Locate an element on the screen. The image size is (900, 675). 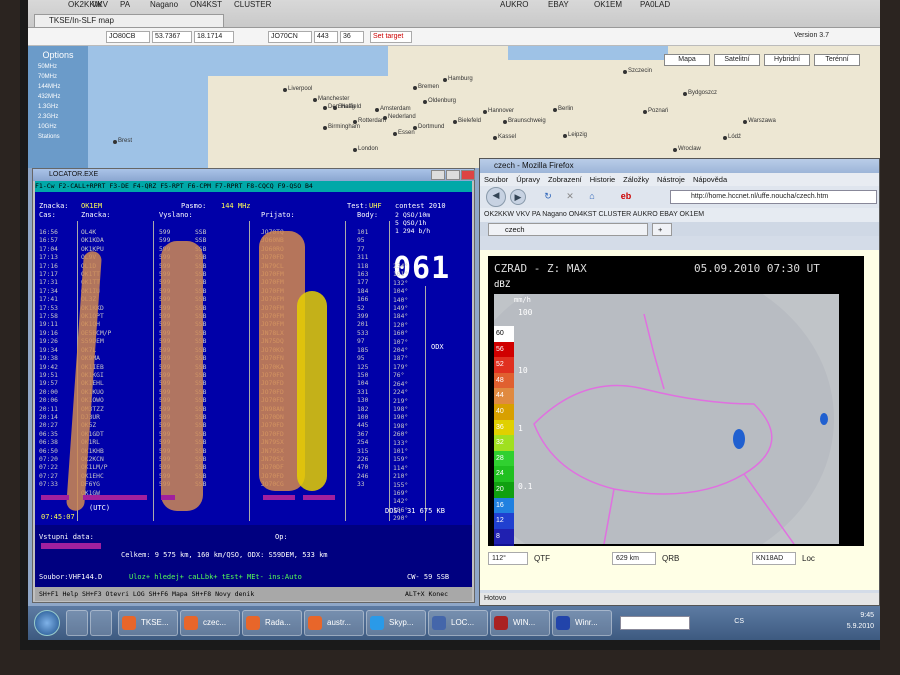
clock-time: 9:45 is located at coordinates (860, 615).